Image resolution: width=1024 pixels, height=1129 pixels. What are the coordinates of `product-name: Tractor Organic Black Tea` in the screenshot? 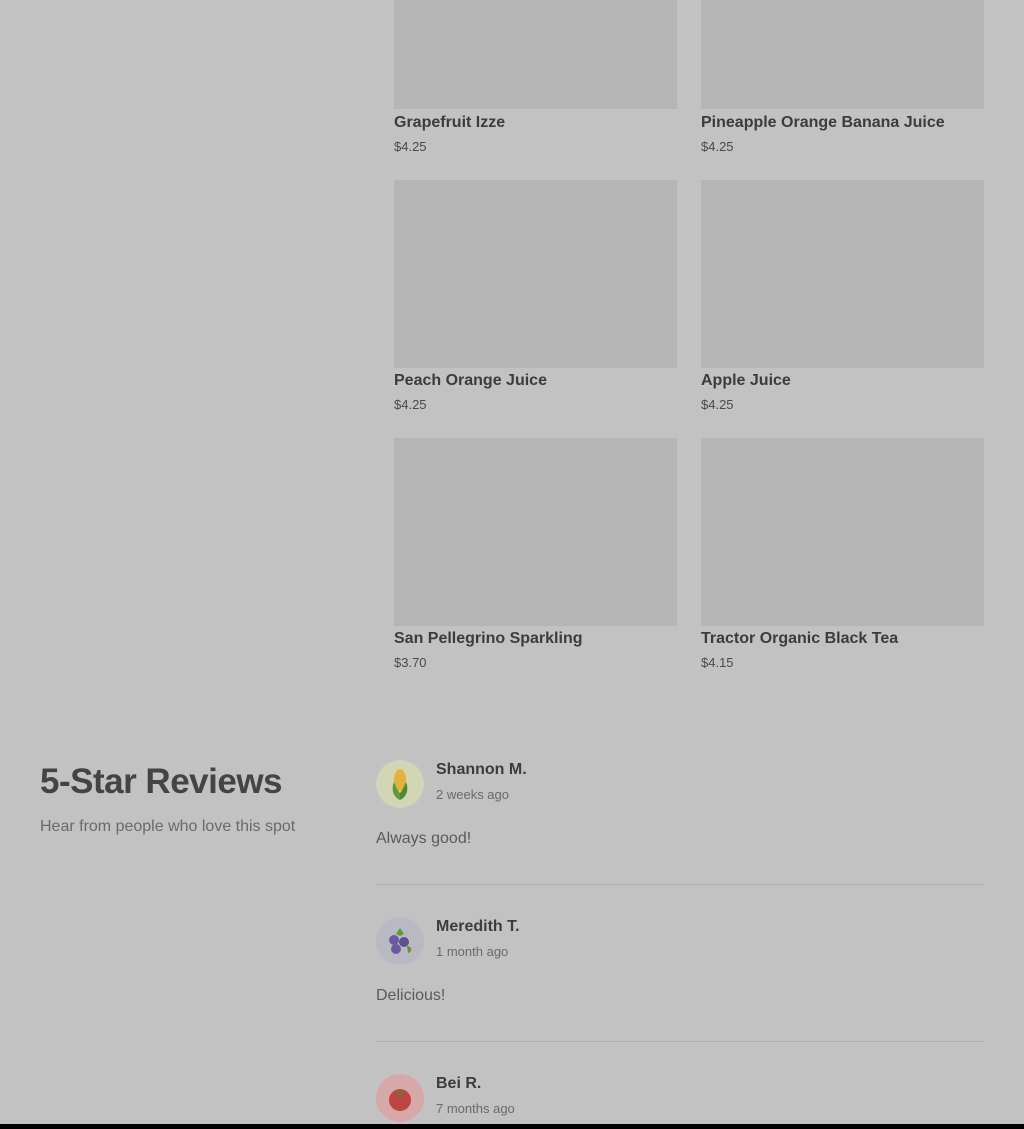 It's located at (800, 638).